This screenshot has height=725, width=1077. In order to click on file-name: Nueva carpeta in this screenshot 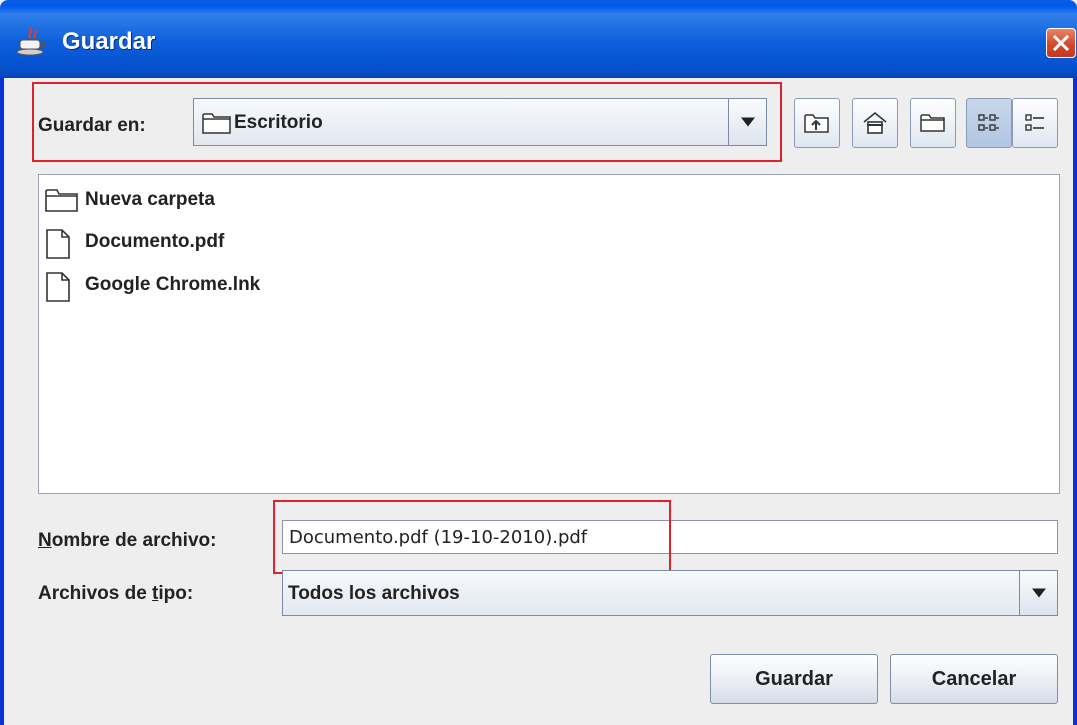, I will do `click(150, 199)`.